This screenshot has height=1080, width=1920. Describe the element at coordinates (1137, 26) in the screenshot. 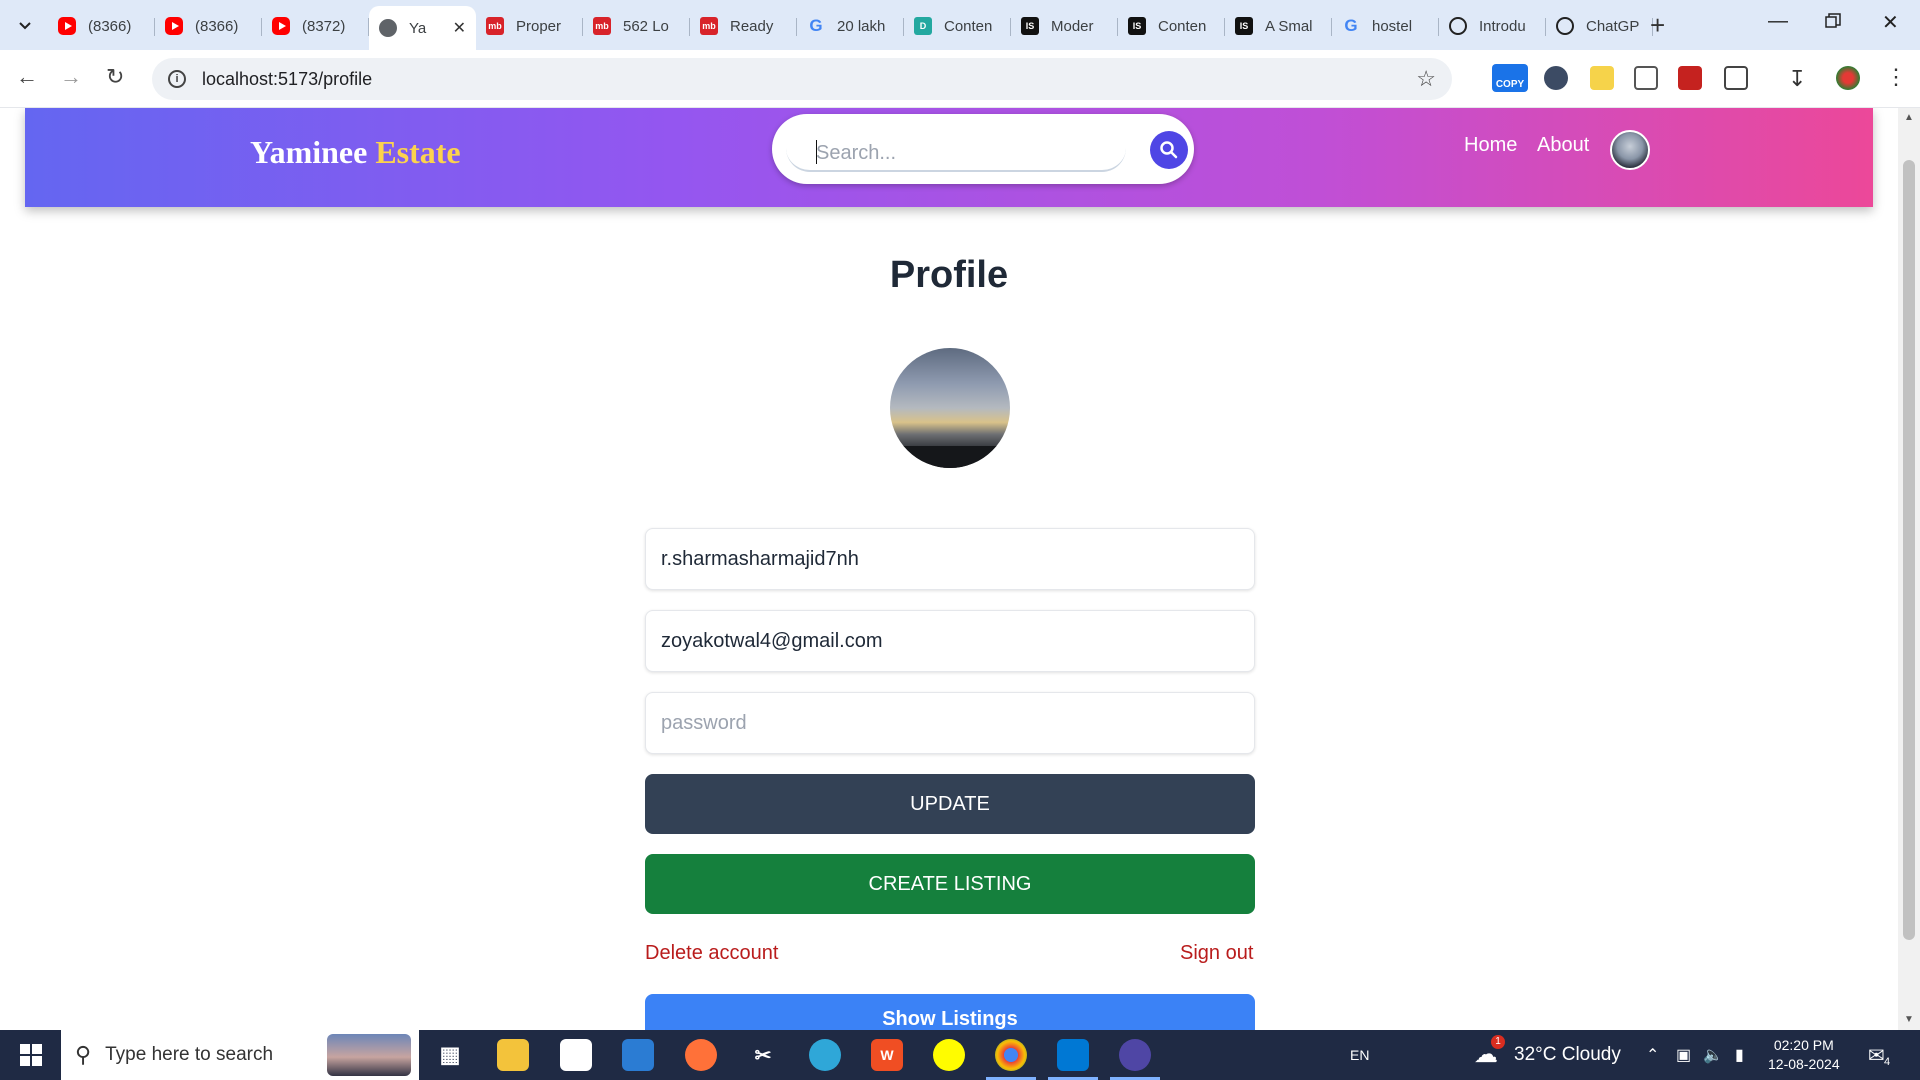

I see `is-icon: IS` at that location.